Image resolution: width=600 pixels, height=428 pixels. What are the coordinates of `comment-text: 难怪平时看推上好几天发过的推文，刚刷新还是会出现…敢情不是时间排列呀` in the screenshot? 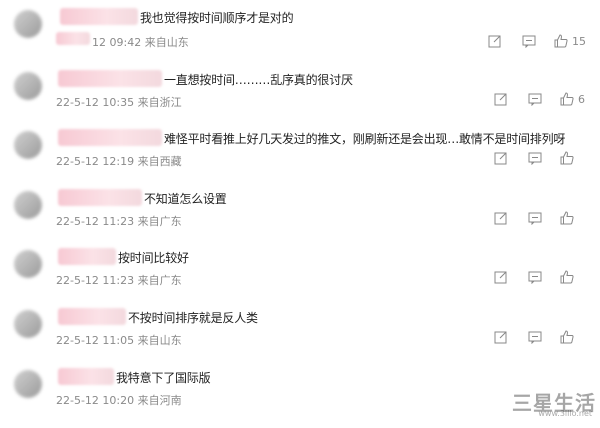 It's located at (365, 139).